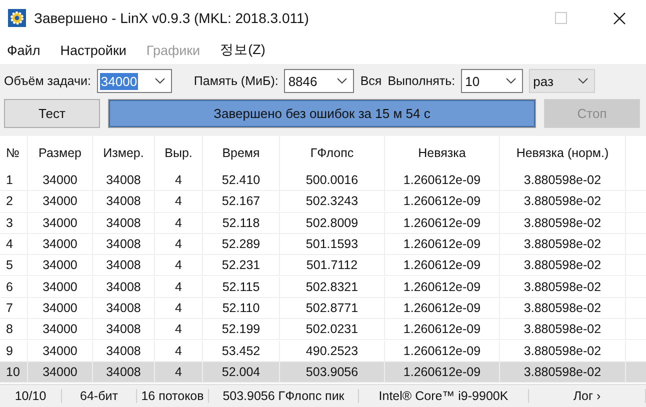  What do you see at coordinates (563, 153) in the screenshot?
I see `column-header: Невязка (норм.)` at bounding box center [563, 153].